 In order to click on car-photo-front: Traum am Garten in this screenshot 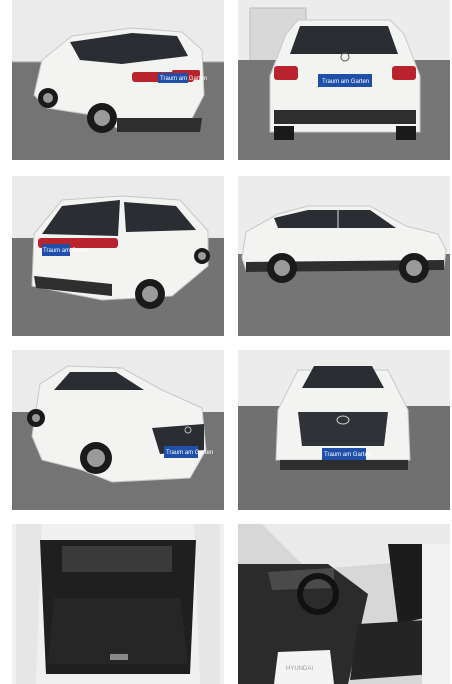, I will do `click(344, 430)`.